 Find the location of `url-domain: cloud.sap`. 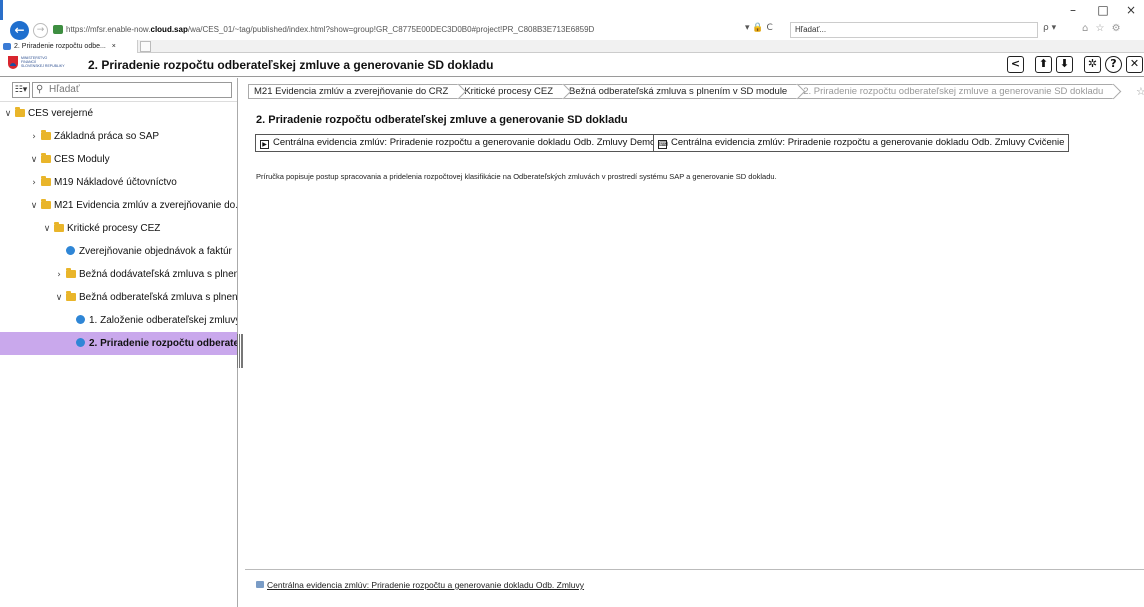

url-domain: cloud.sap is located at coordinates (169, 29).